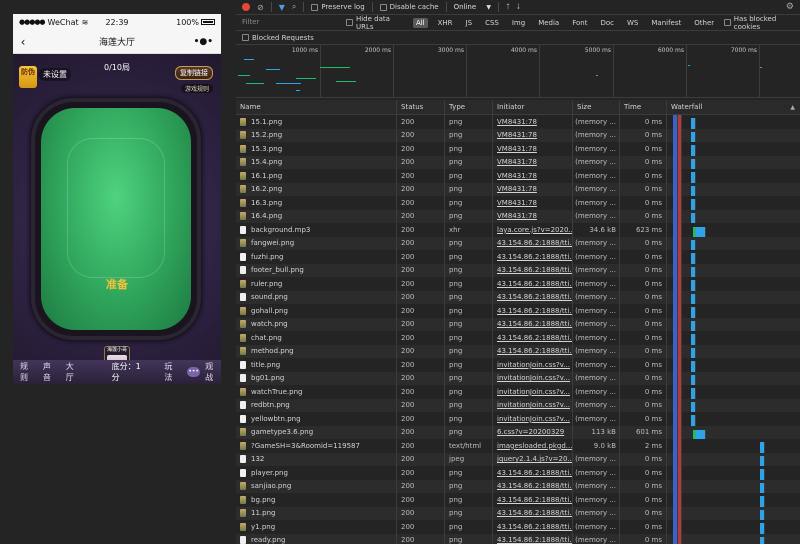 Image resolution: width=800 pixels, height=544 pixels. Describe the element at coordinates (790, 7) in the screenshot. I see `gear-icon: ⚙` at that location.